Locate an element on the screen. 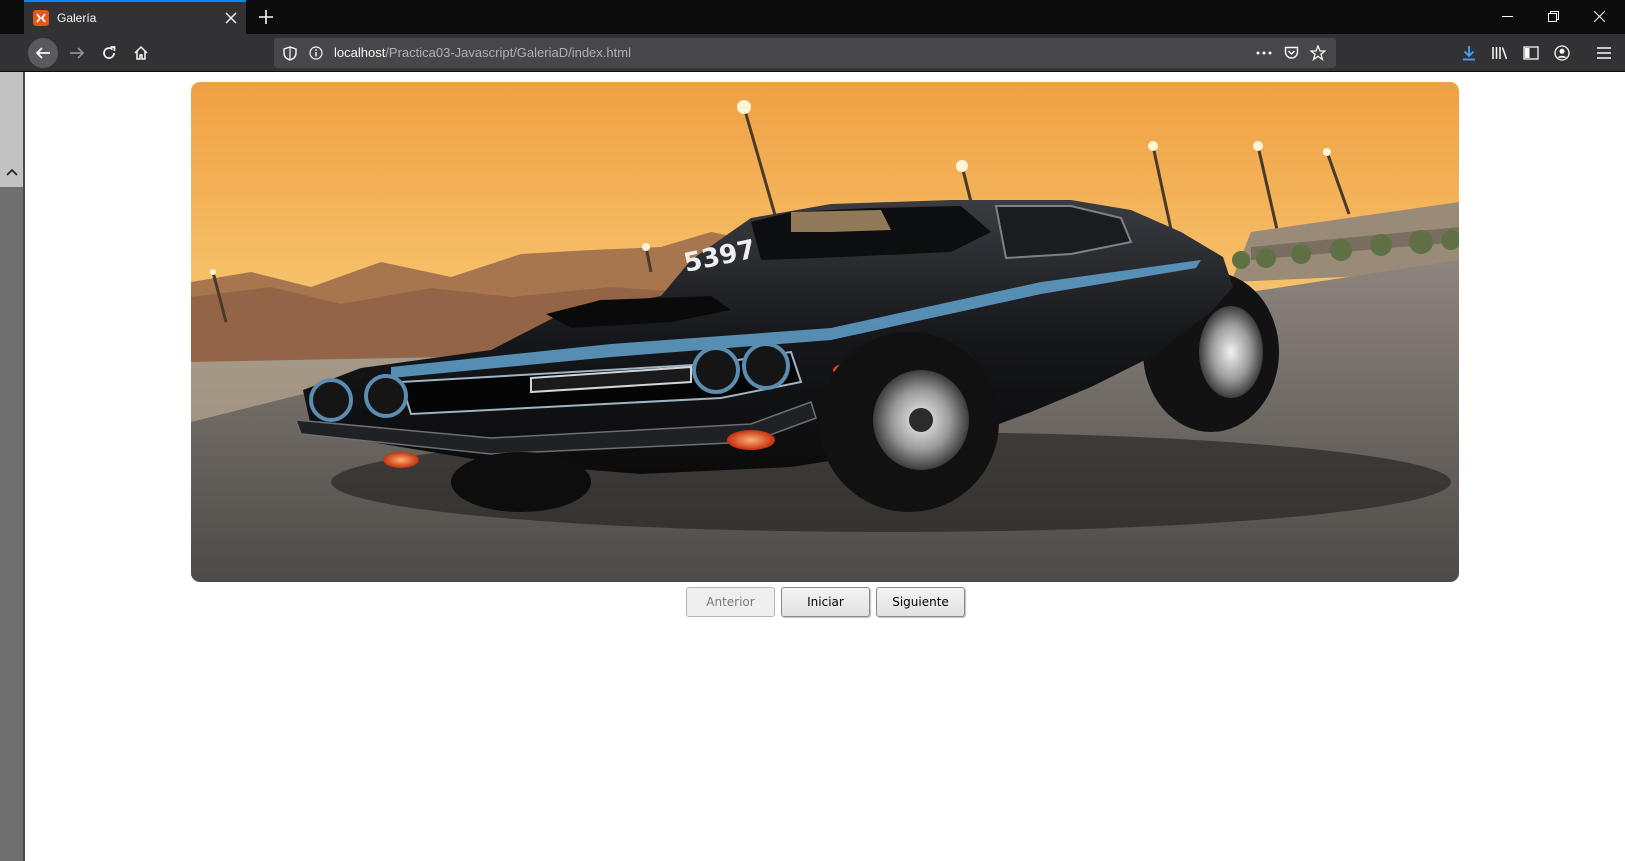 The height and width of the screenshot is (861, 1625). home-button is located at coordinates (141, 53).